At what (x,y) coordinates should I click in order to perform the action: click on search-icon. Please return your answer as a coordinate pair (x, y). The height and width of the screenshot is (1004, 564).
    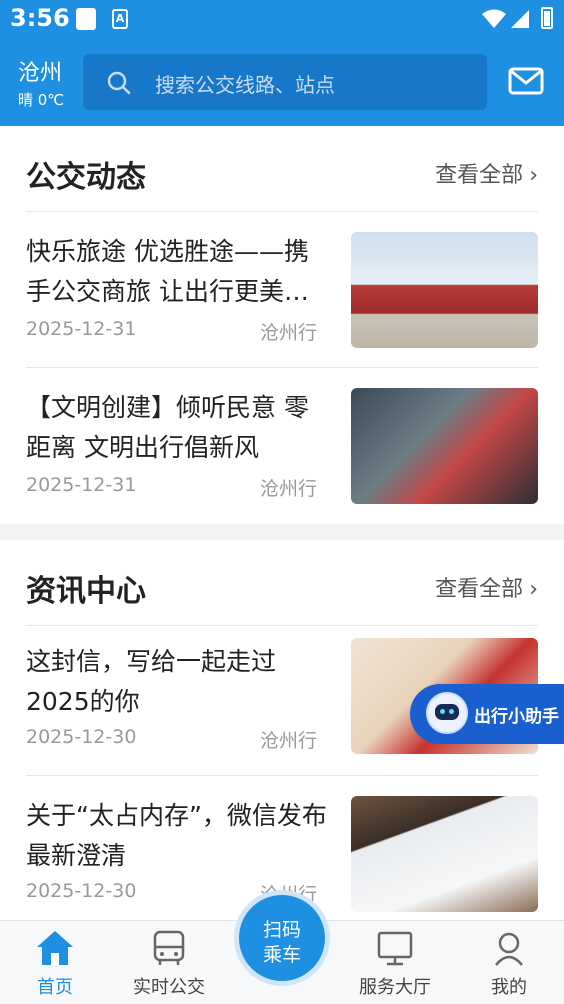
    Looking at the image, I should click on (119, 83).